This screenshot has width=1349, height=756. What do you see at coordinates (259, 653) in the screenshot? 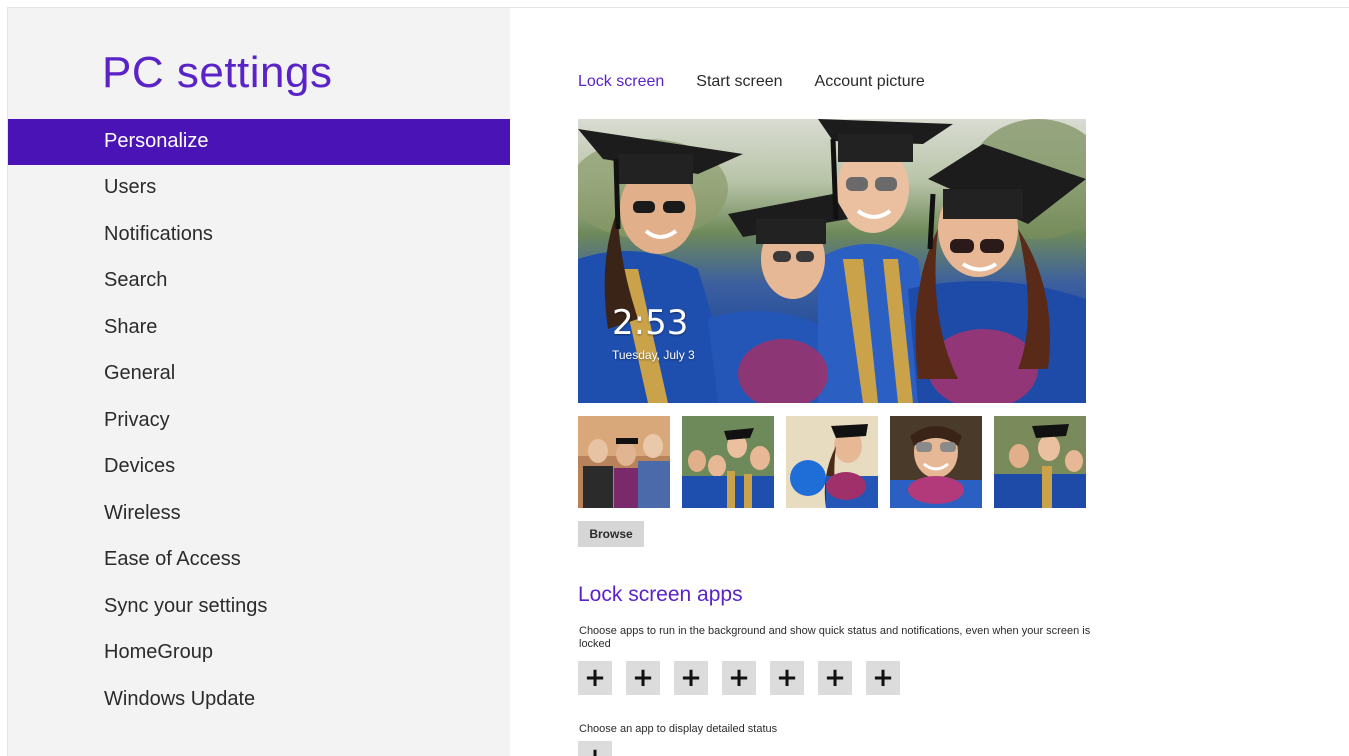
I see `nav-item-homegroup: HomeGroup` at bounding box center [259, 653].